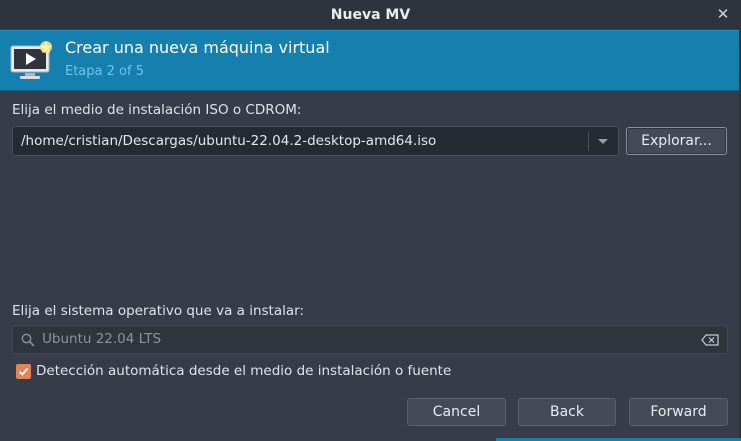  I want to click on back-button: Back, so click(567, 412).